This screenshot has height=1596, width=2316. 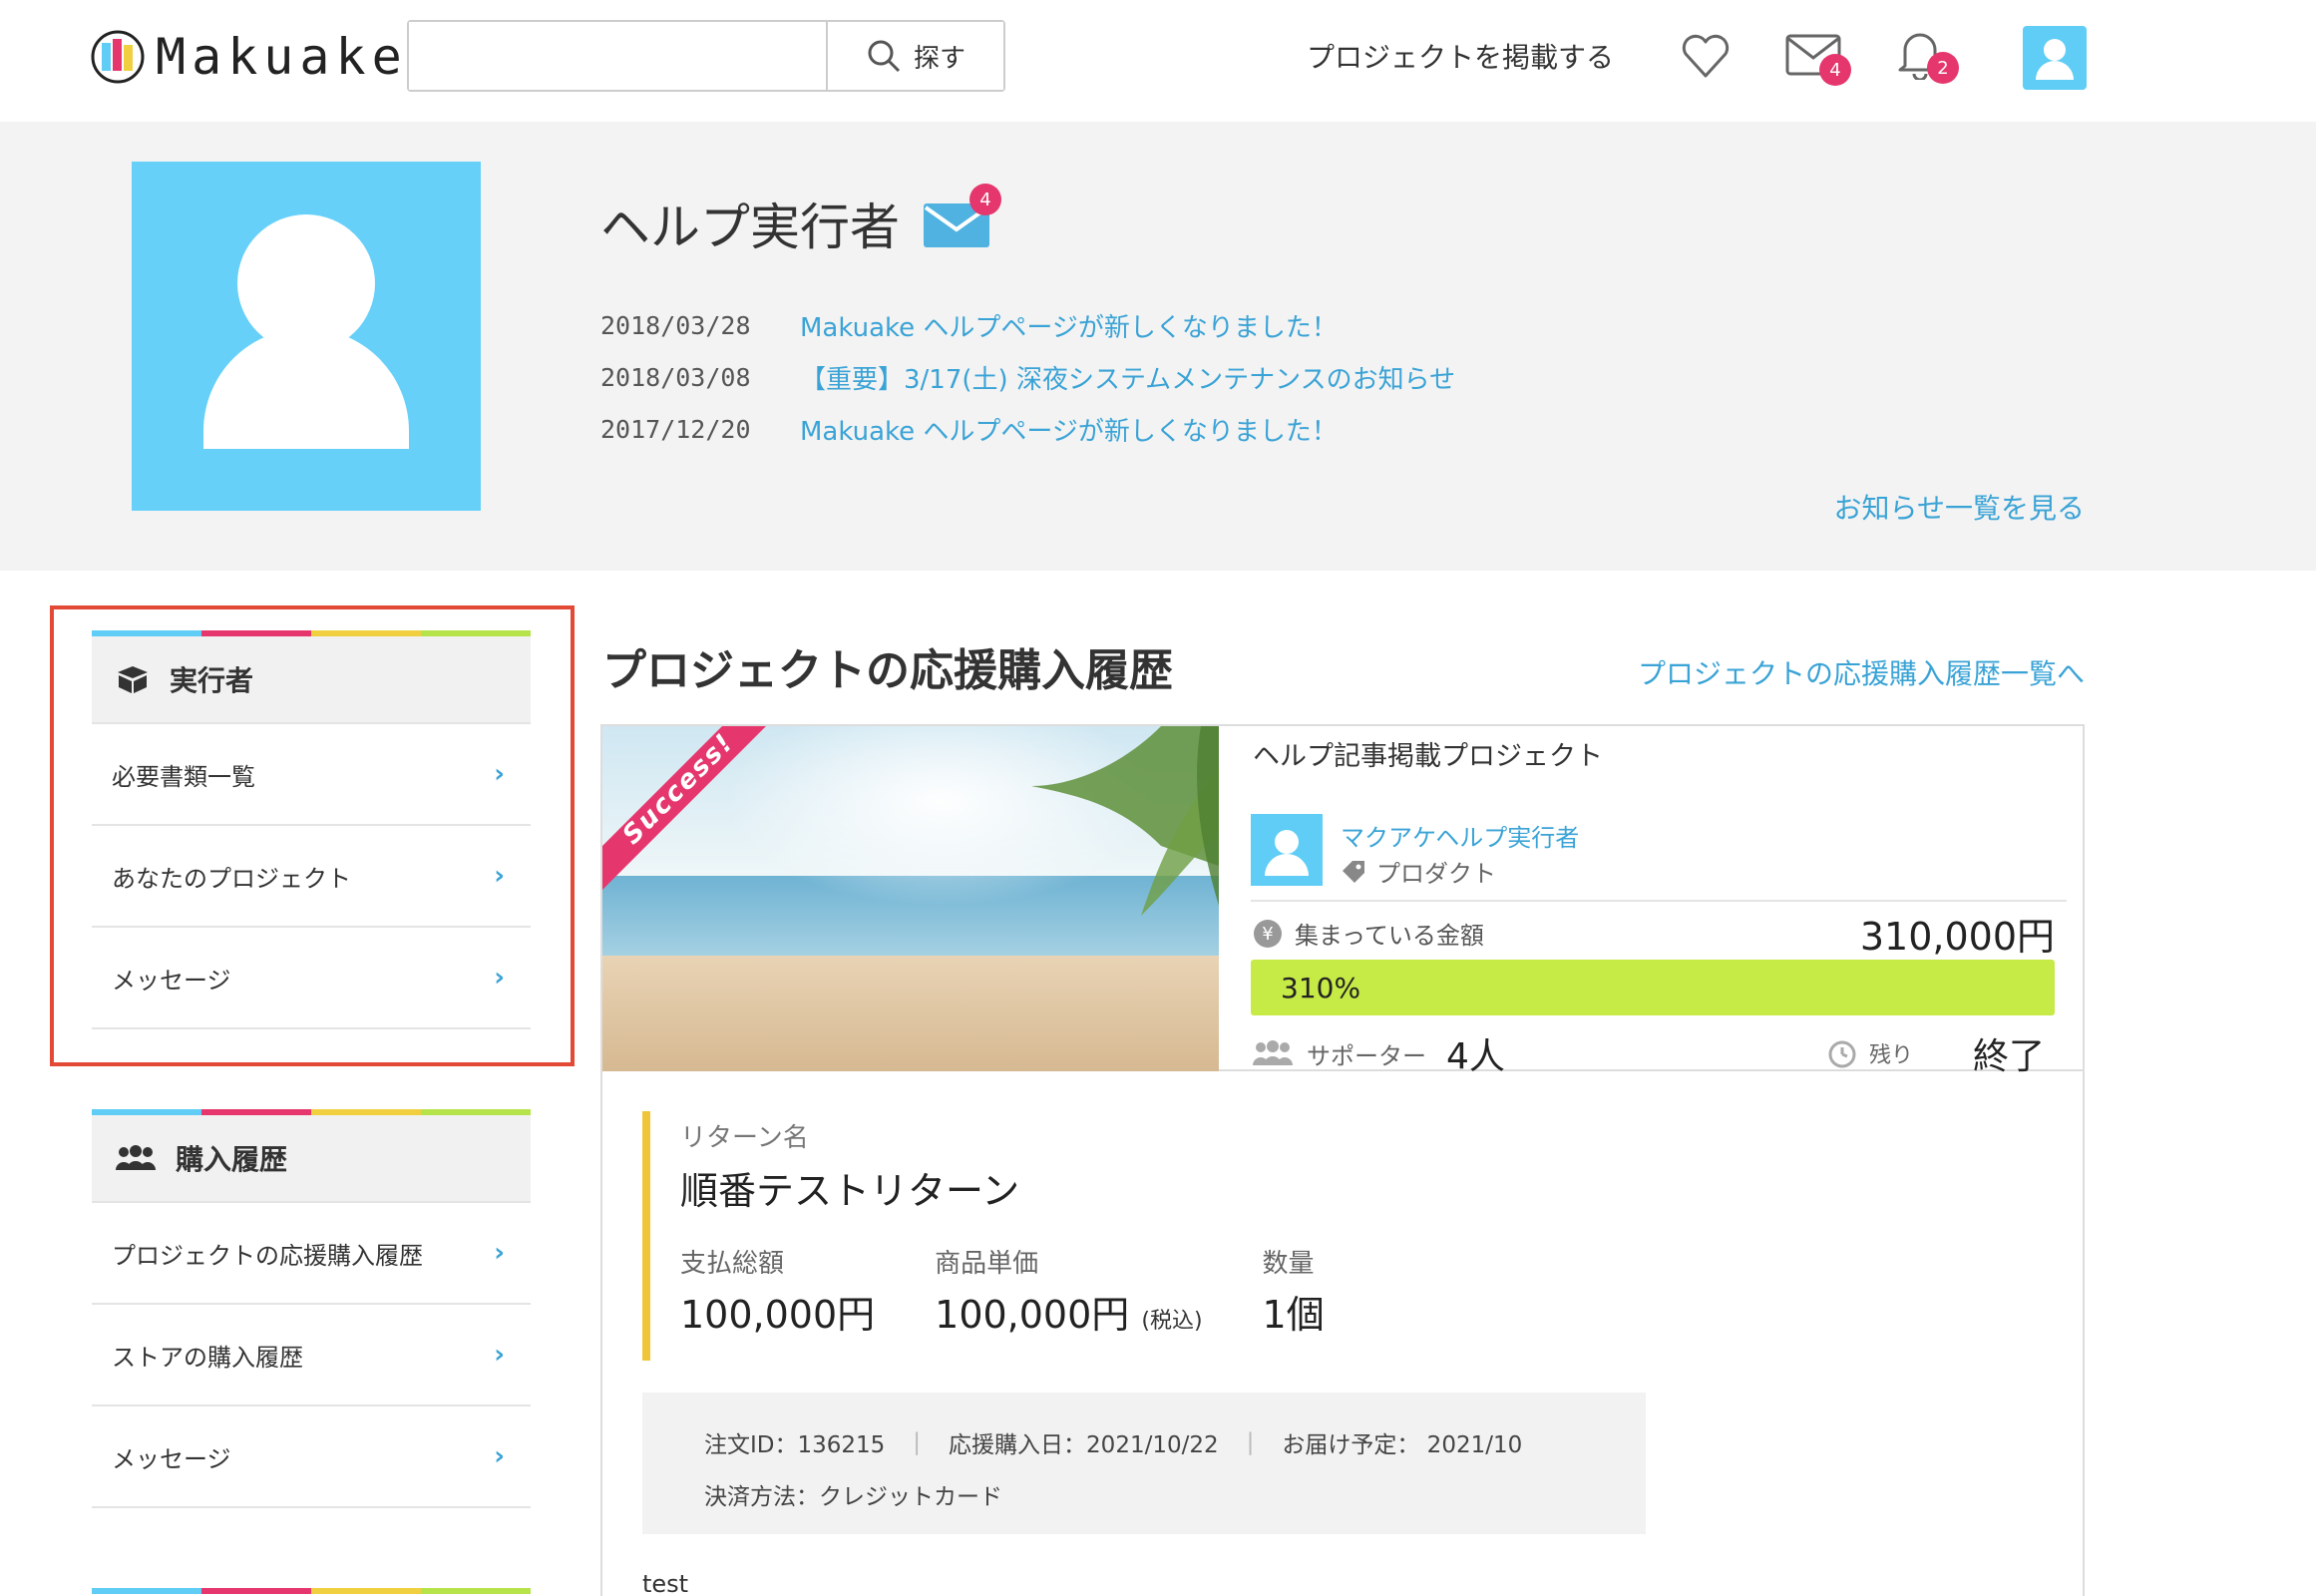 I want to click on raised-label-row: ¥ 集まっている金額, so click(x=1368, y=933).